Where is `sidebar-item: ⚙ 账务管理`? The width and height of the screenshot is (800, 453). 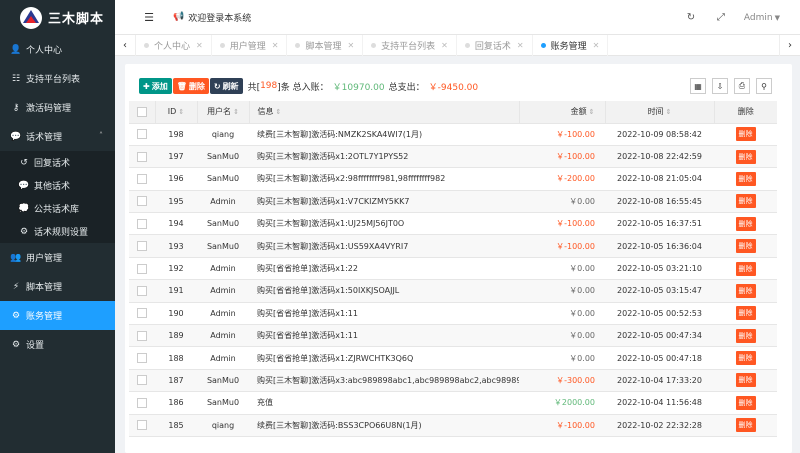
sidebar-item: ⚙ 账务管理 is located at coordinates (57, 315).